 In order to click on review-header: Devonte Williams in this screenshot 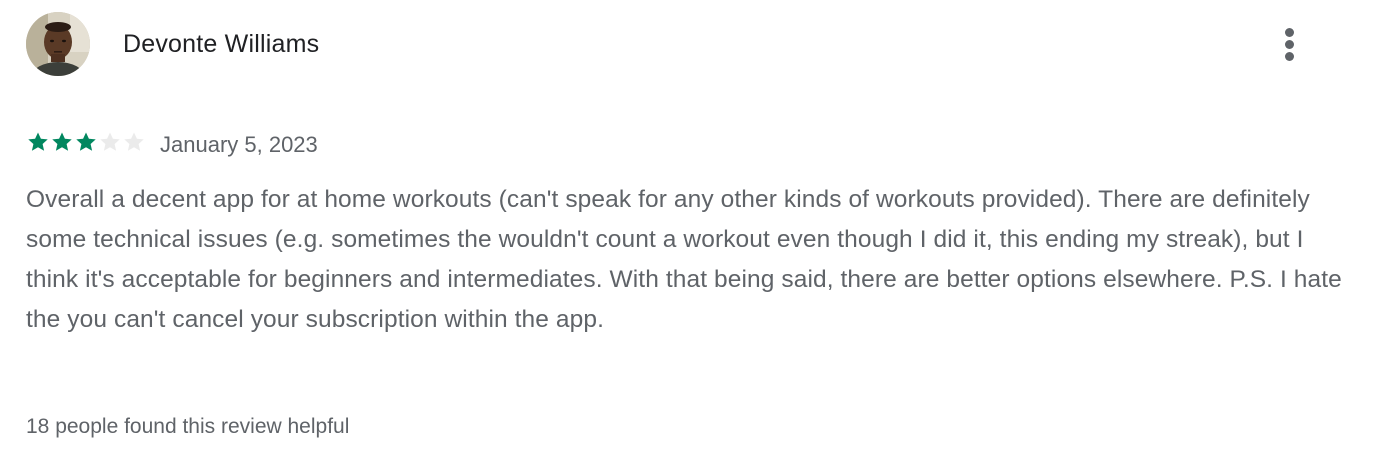, I will do `click(696, 44)`.